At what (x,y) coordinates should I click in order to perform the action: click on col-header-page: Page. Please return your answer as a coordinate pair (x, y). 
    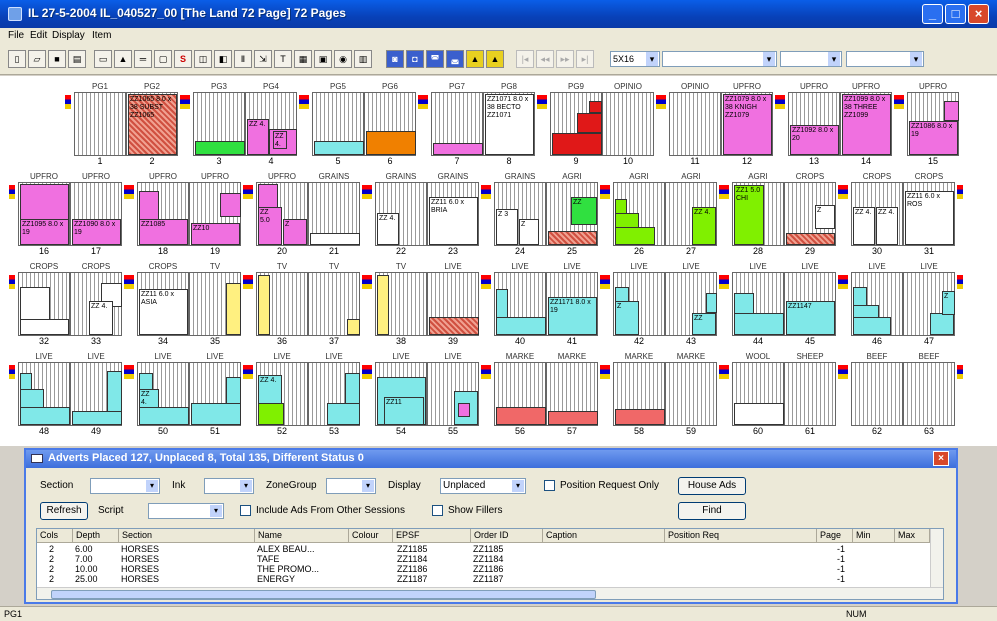
    Looking at the image, I should click on (835, 536).